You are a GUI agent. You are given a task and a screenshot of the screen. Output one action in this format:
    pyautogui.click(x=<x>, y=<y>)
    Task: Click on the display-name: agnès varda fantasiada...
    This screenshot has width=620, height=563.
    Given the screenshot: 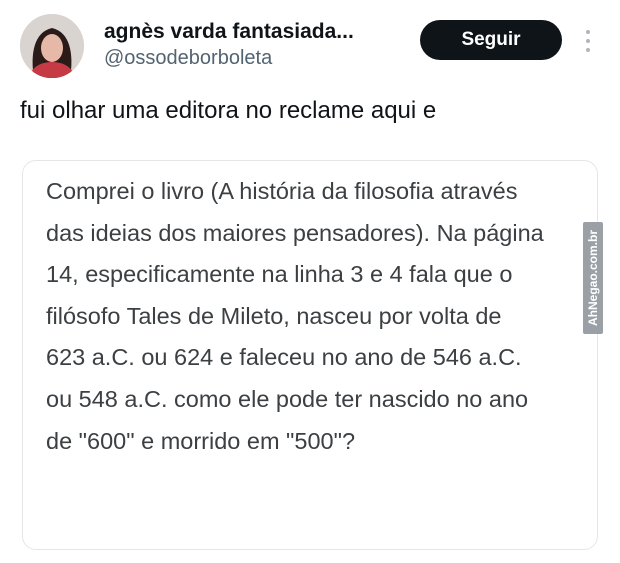 What is the action you would take?
    pyautogui.click(x=229, y=32)
    